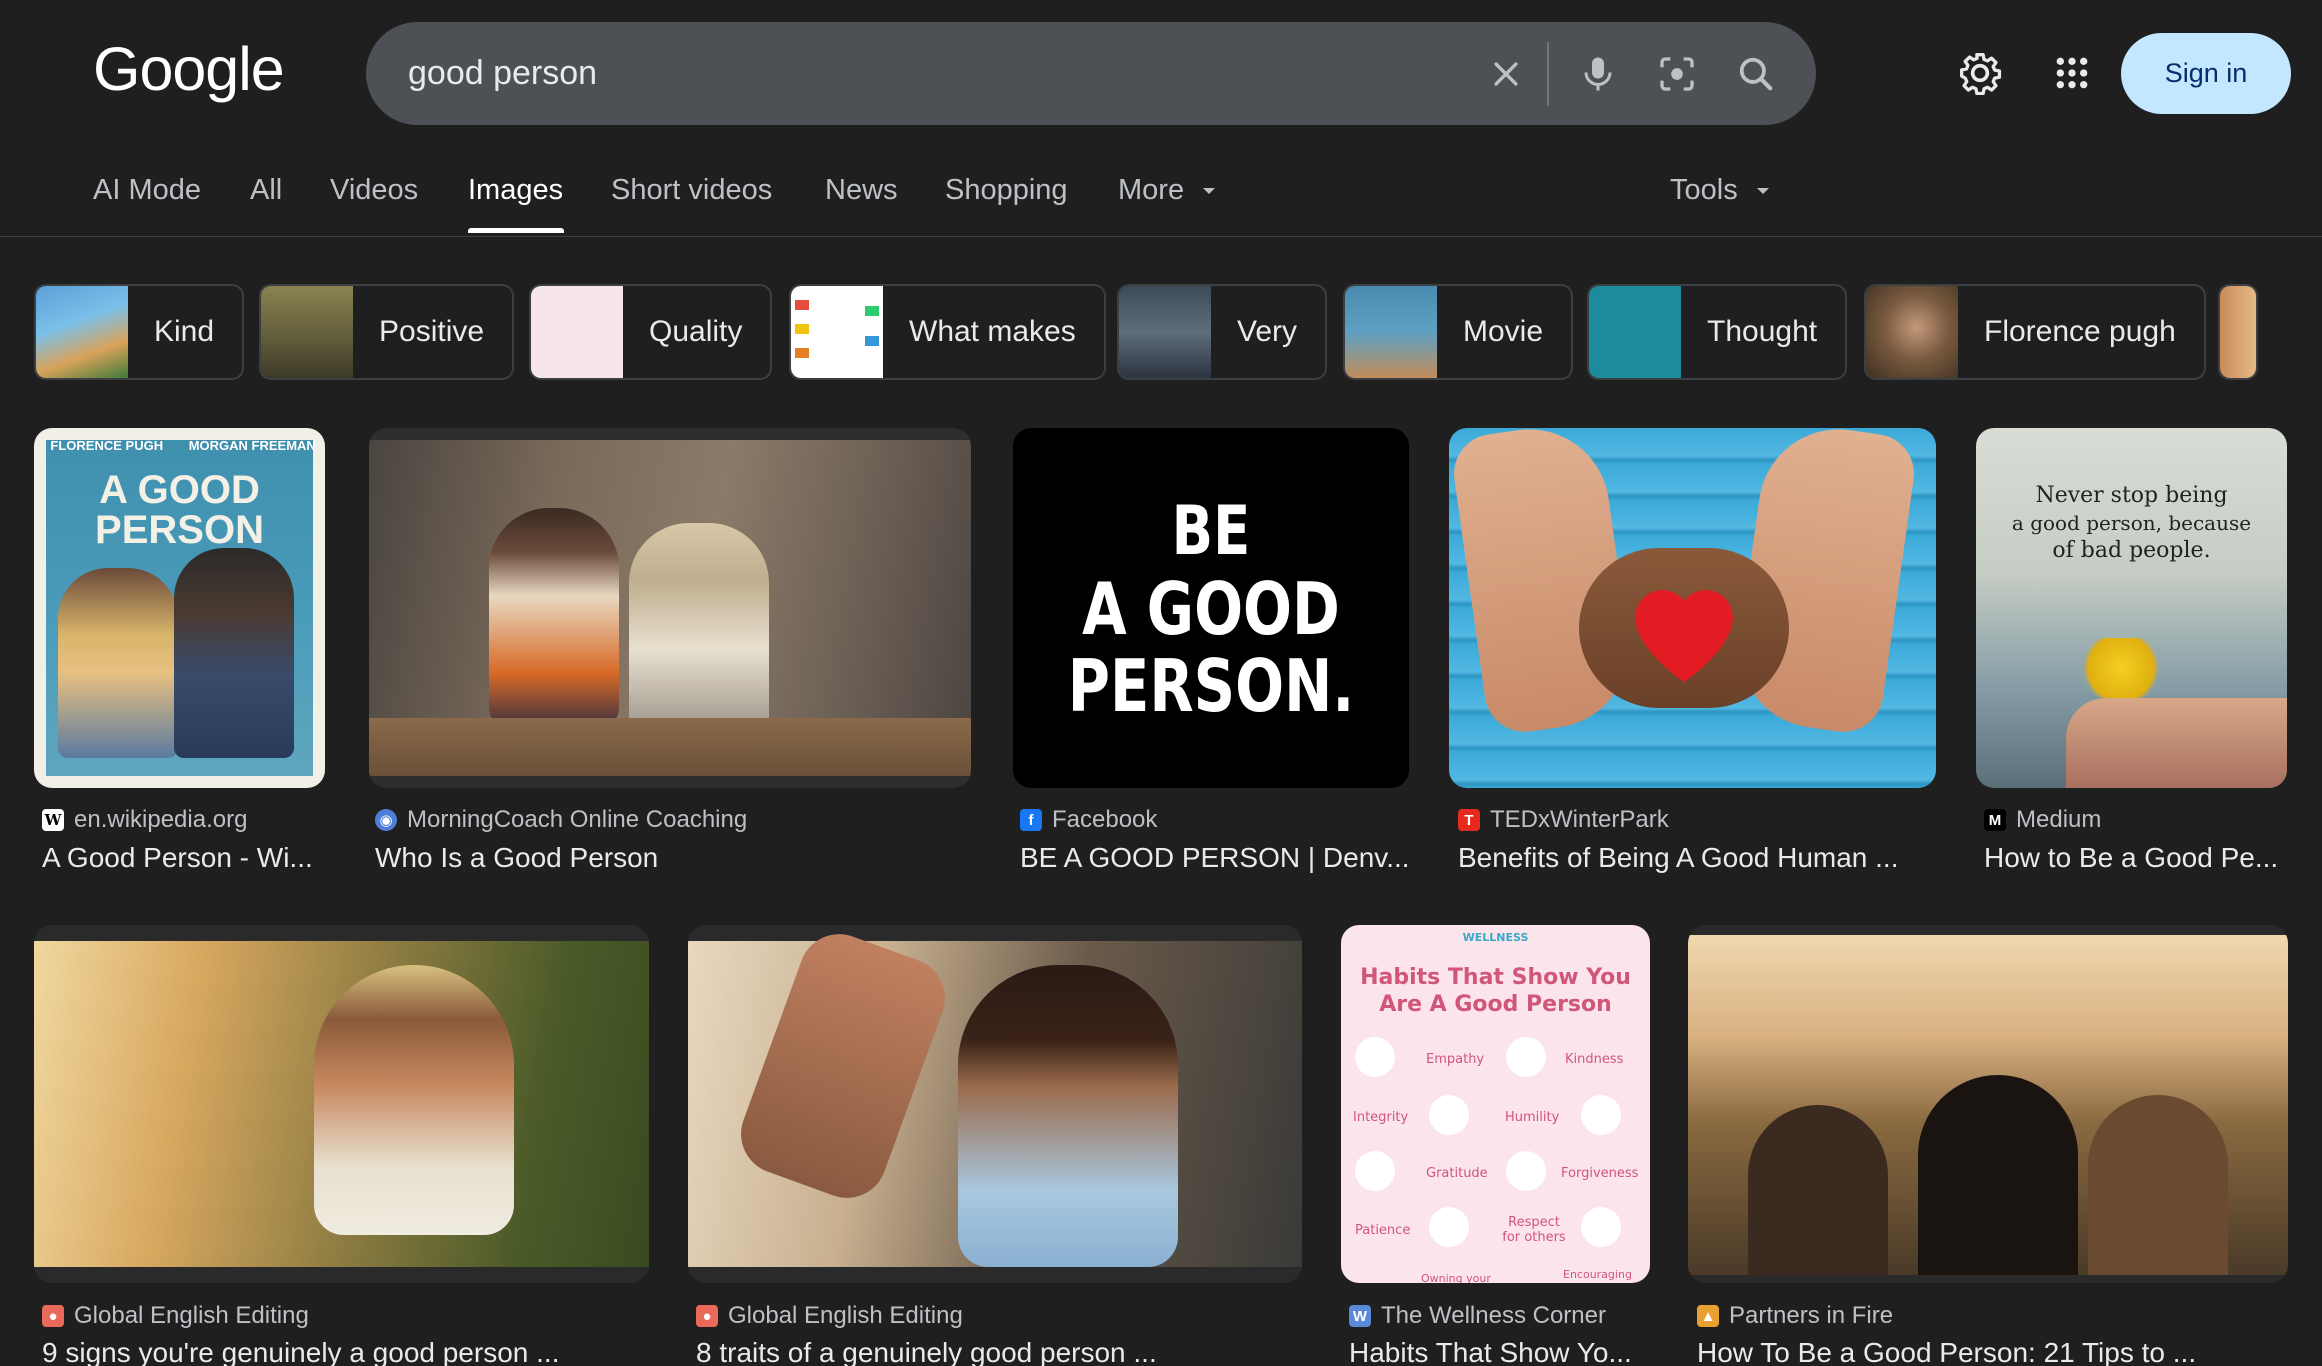 This screenshot has height=1366, width=2322. I want to click on tab-more: More, so click(1167, 190).